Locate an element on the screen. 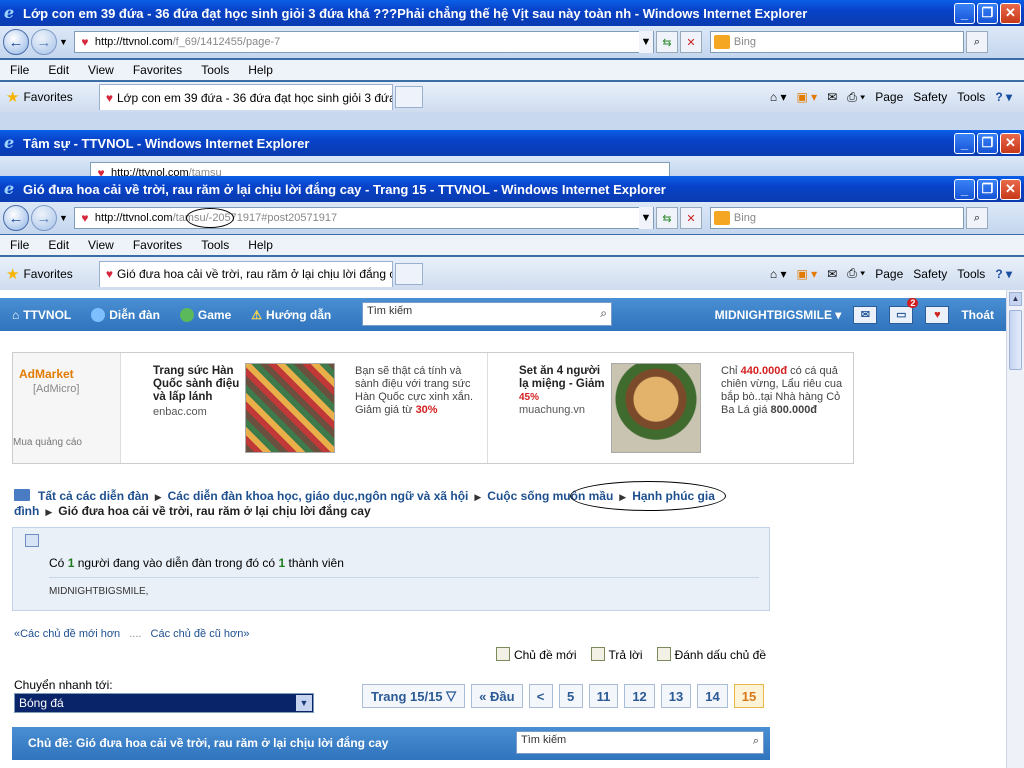 The image size is (1024, 768). scrollbar-thumb is located at coordinates (1015, 340).